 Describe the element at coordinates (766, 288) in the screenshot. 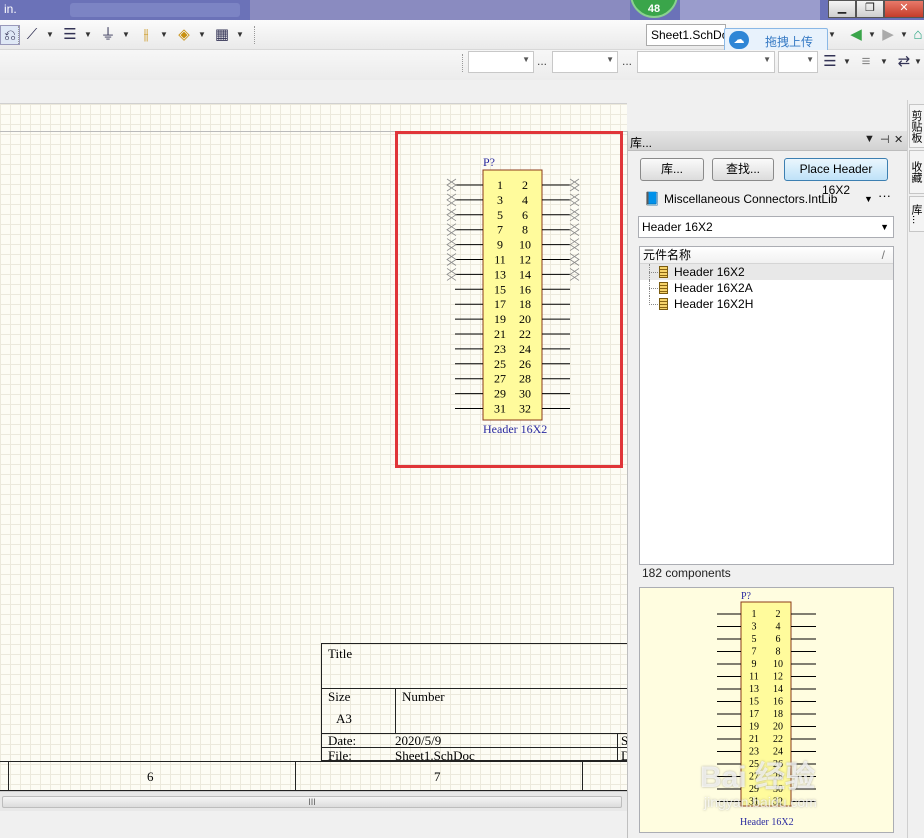

I see `list-item: Header 16X2A` at that location.